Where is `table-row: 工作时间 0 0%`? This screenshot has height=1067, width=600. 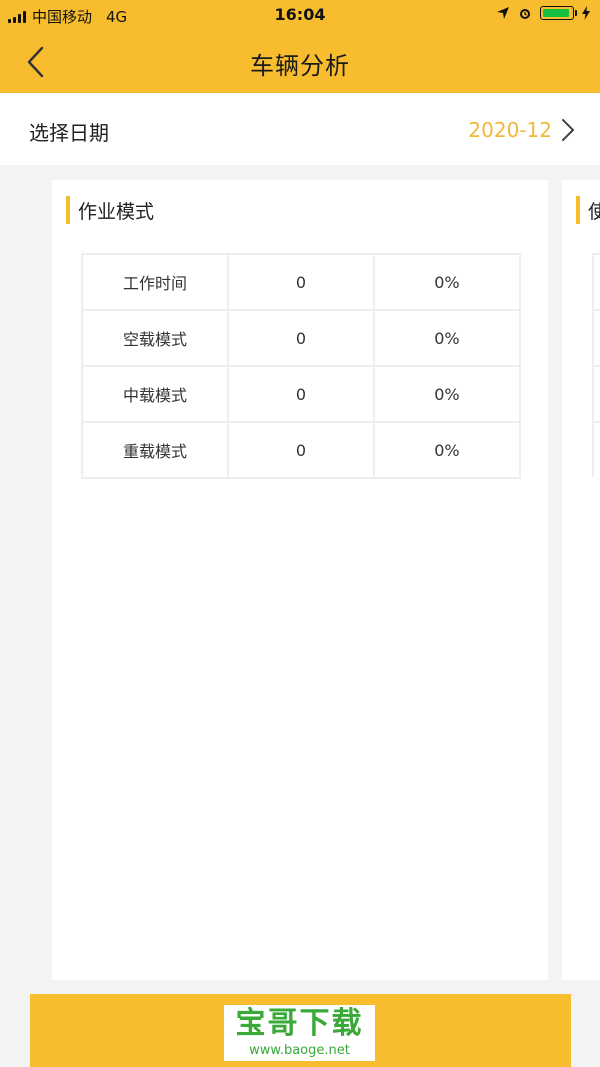
table-row: 工作时间 0 0% is located at coordinates (301, 282).